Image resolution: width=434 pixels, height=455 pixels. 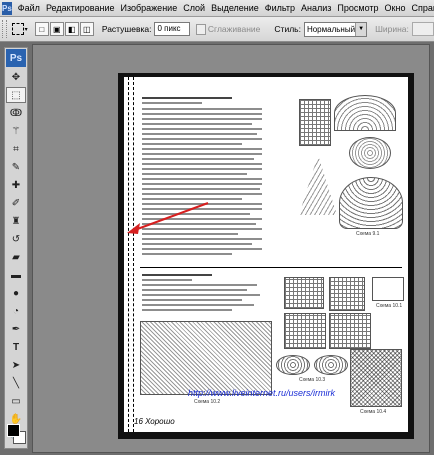 I want to click on magic-wand-icon: ⚚, so click(x=16, y=131).